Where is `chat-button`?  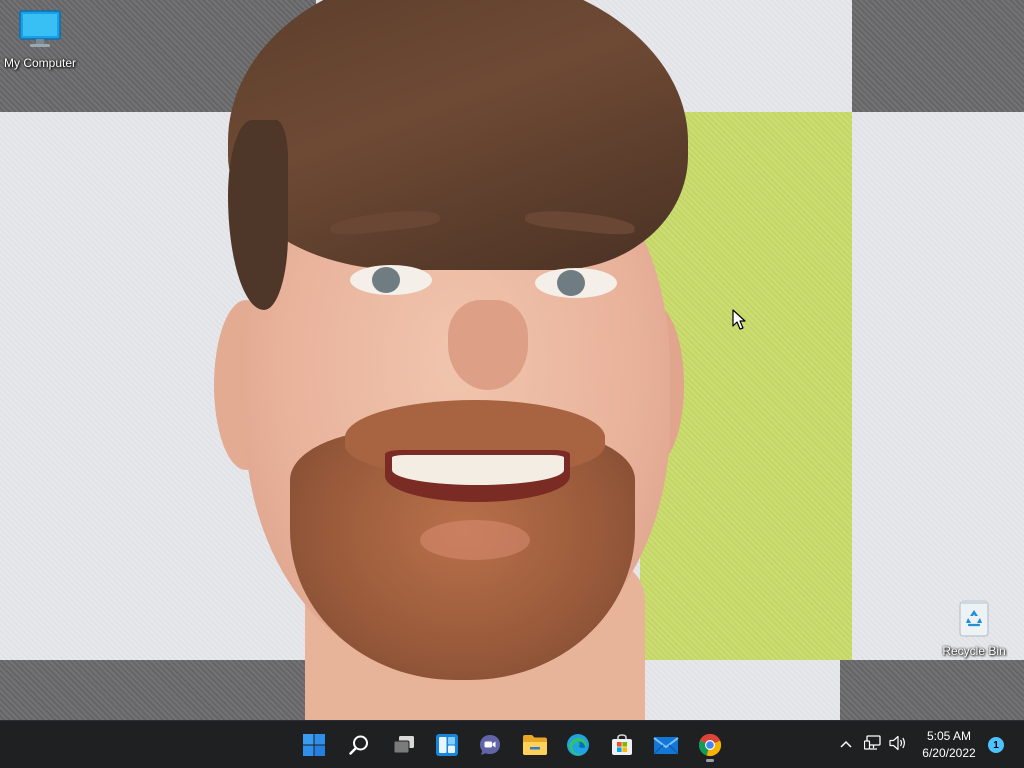 chat-button is located at coordinates (490, 745).